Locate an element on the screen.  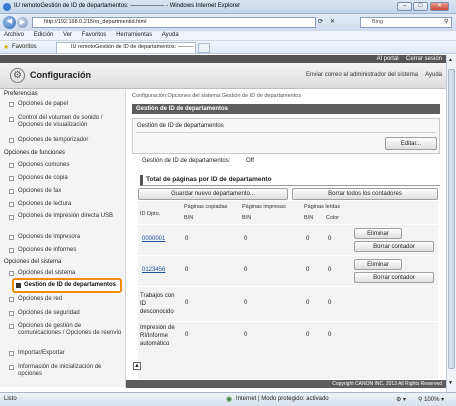
col-copied: Páginas copiadas is located at coordinates (206, 207).